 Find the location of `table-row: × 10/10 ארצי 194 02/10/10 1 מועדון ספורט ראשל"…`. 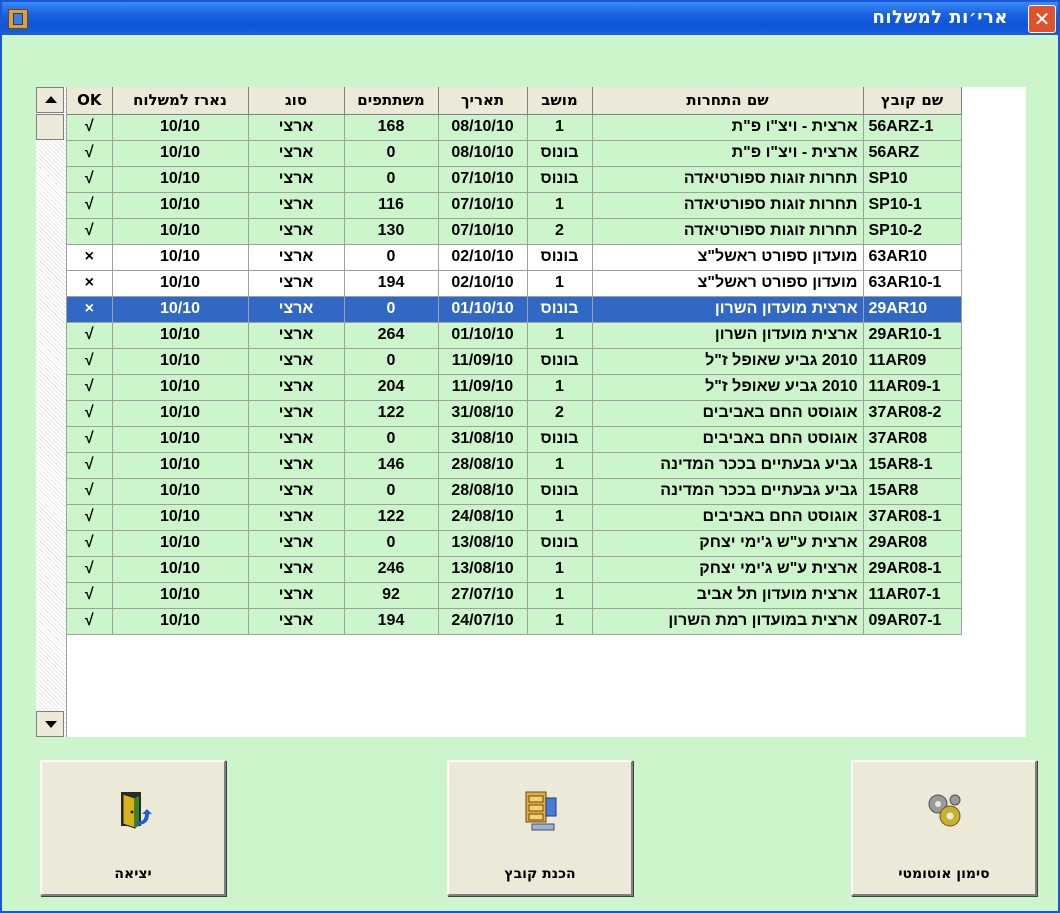

table-row: × 10/10 ארצי 194 02/10/10 1 מועדון ספורט ראשל"… is located at coordinates (514, 283).